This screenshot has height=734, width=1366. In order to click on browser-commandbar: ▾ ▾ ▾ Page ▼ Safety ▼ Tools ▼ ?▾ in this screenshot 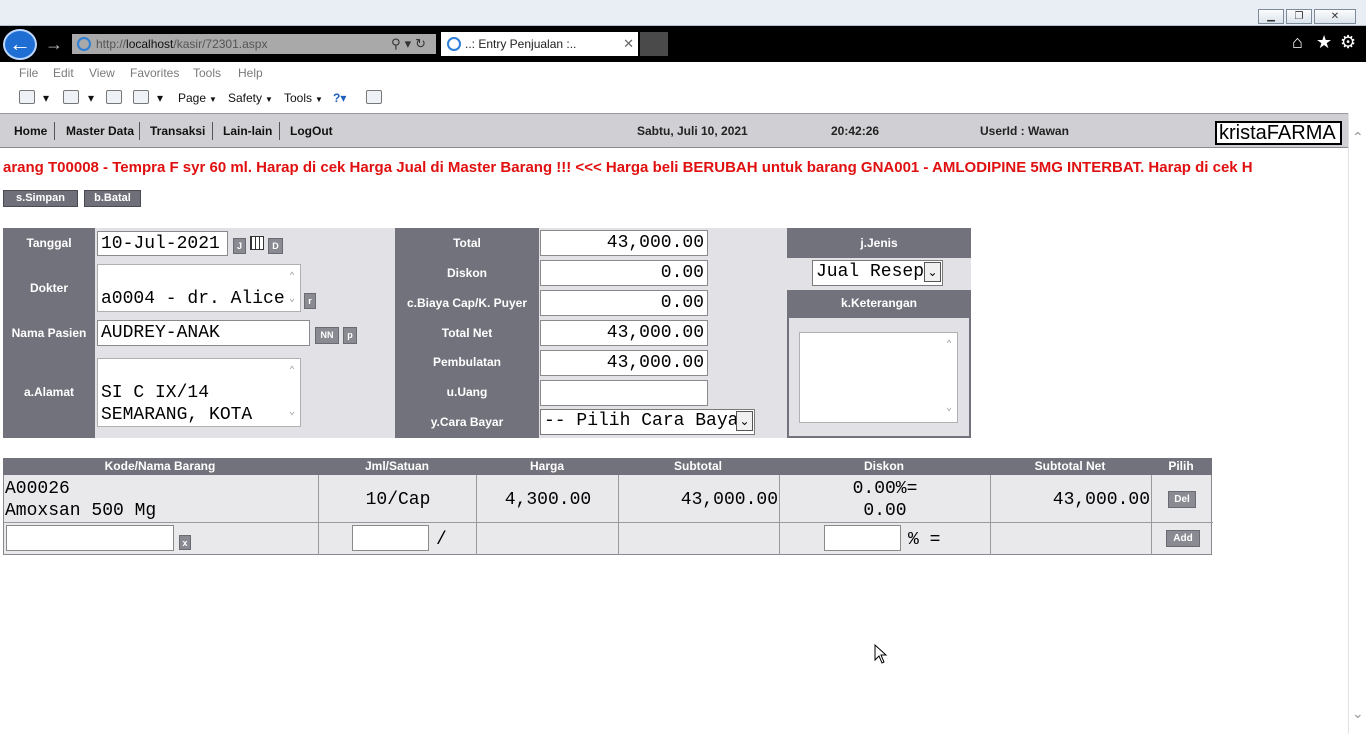, I will do `click(683, 98)`.